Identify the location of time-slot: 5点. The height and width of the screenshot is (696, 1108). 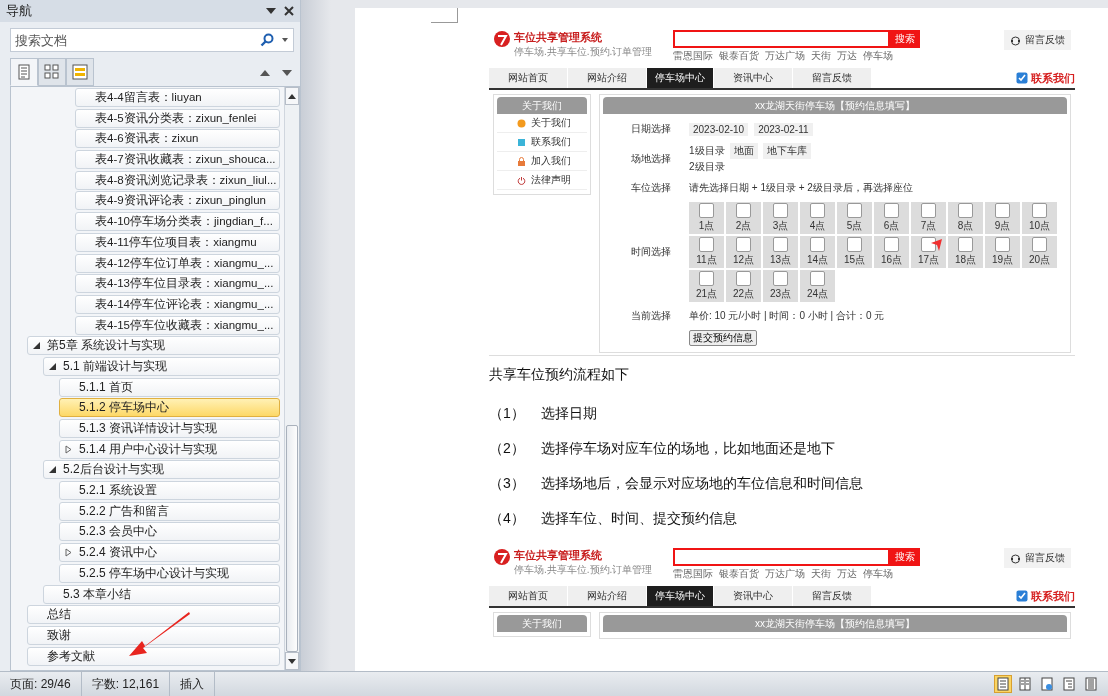
(854, 218).